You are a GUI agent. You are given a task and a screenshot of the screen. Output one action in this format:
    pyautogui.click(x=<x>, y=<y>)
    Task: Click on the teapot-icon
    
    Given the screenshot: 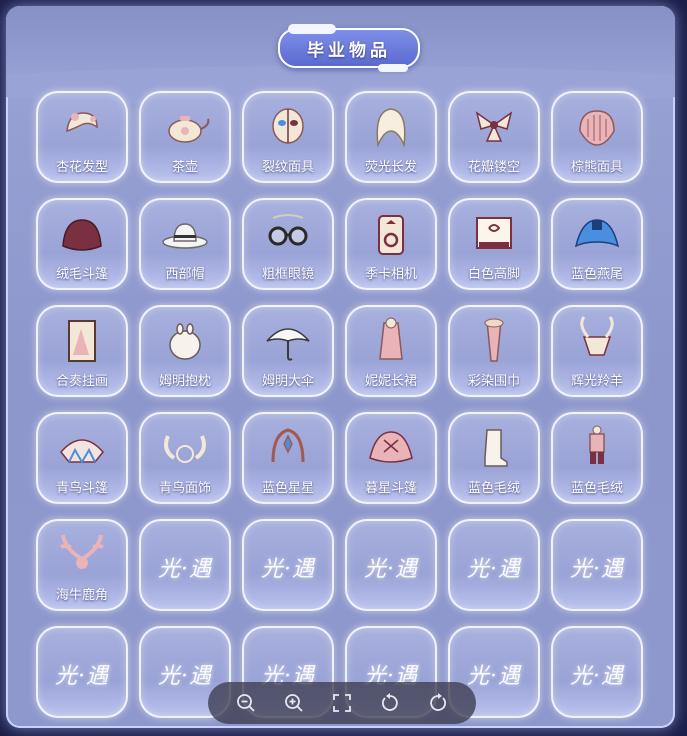 What is the action you would take?
    pyautogui.click(x=185, y=126)
    